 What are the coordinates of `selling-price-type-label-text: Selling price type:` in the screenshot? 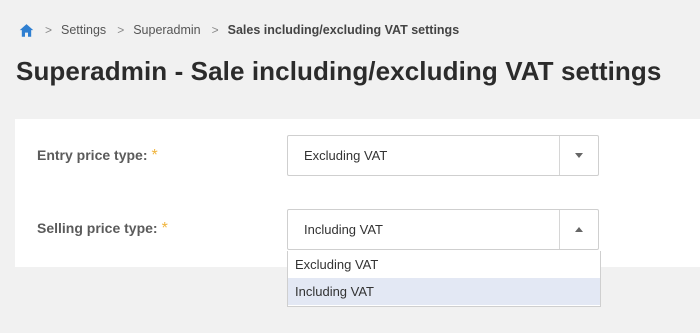 It's located at (97, 228).